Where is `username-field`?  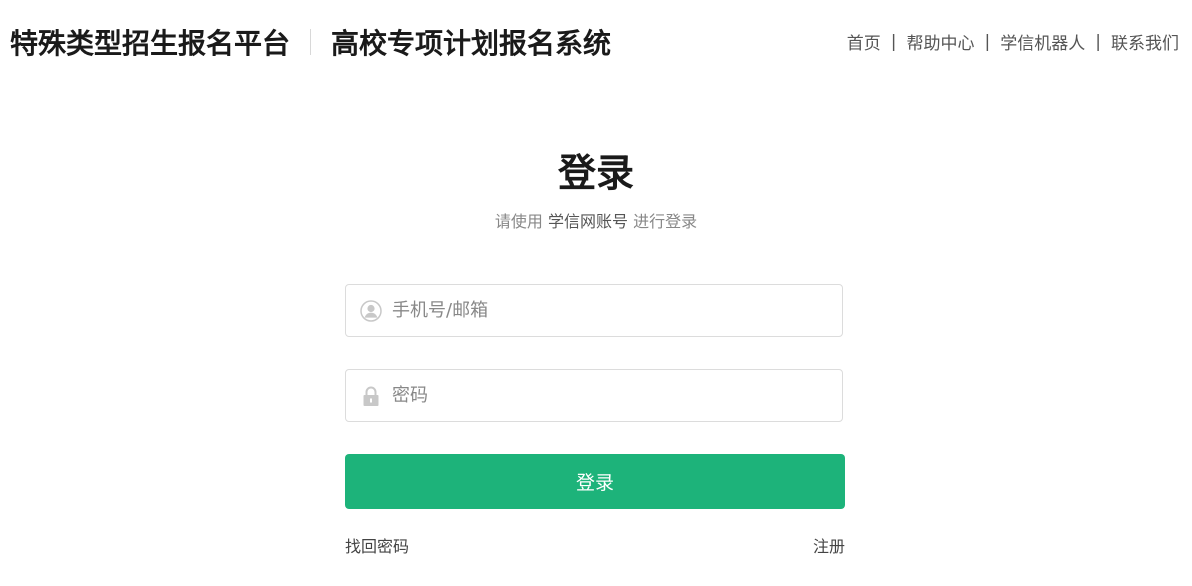 username-field is located at coordinates (594, 310).